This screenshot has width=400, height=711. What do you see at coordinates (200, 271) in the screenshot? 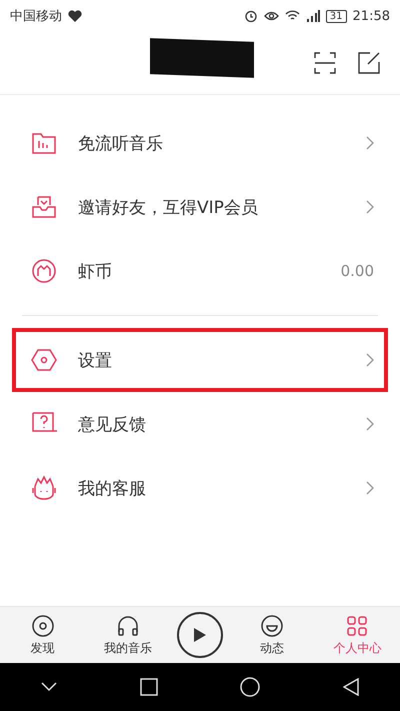
I see `menu-row: 虾币 0.00` at bounding box center [200, 271].